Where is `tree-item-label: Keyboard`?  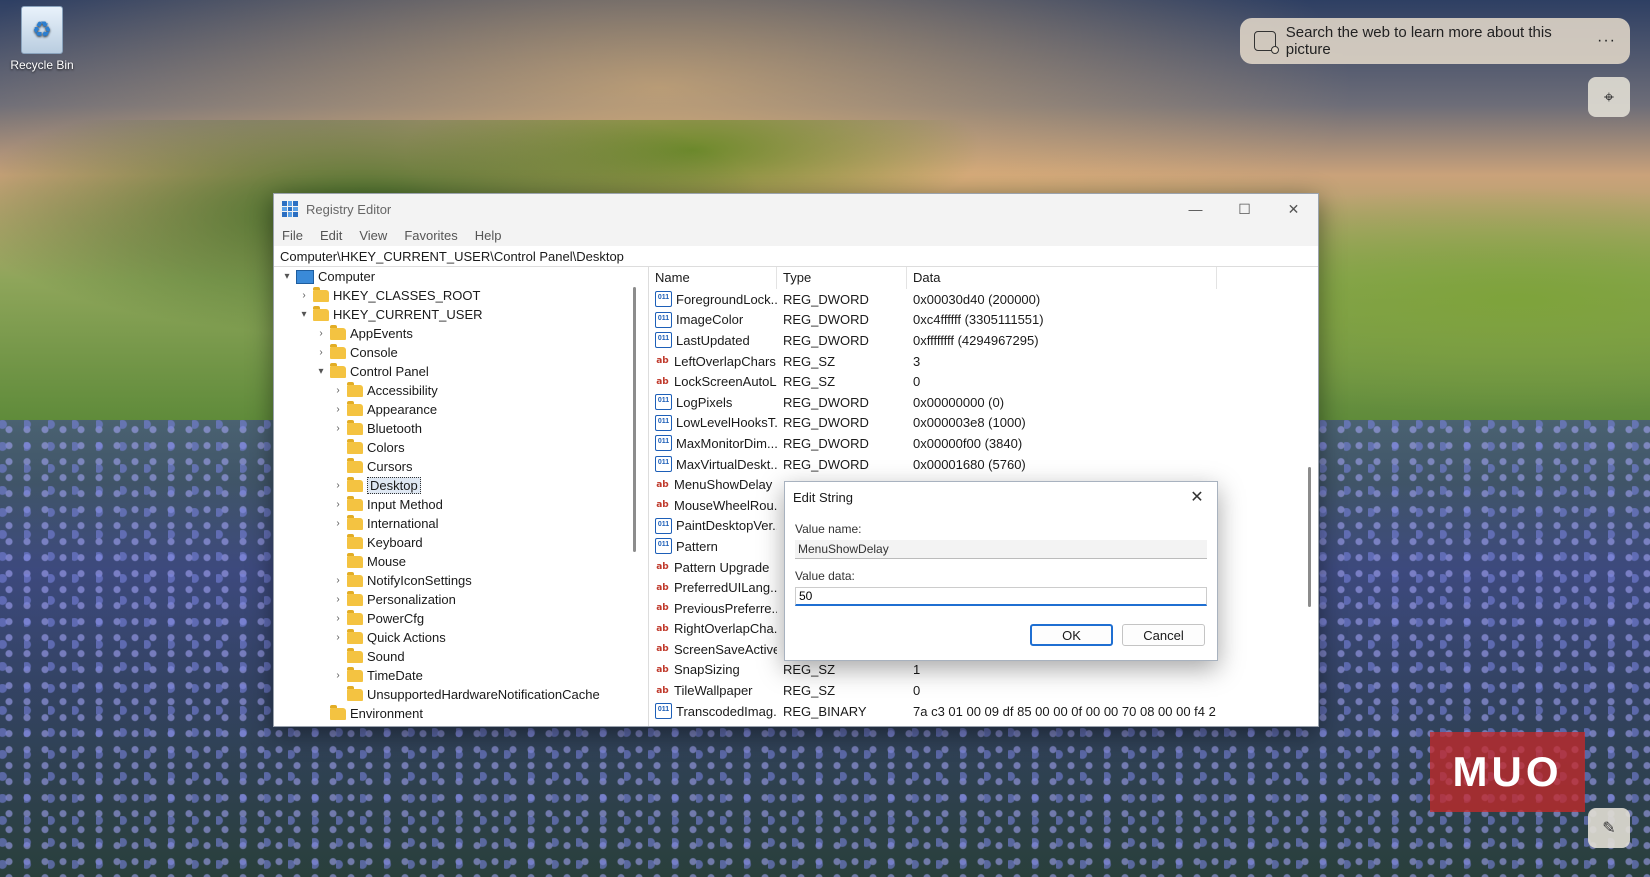 tree-item-label: Keyboard is located at coordinates (395, 542).